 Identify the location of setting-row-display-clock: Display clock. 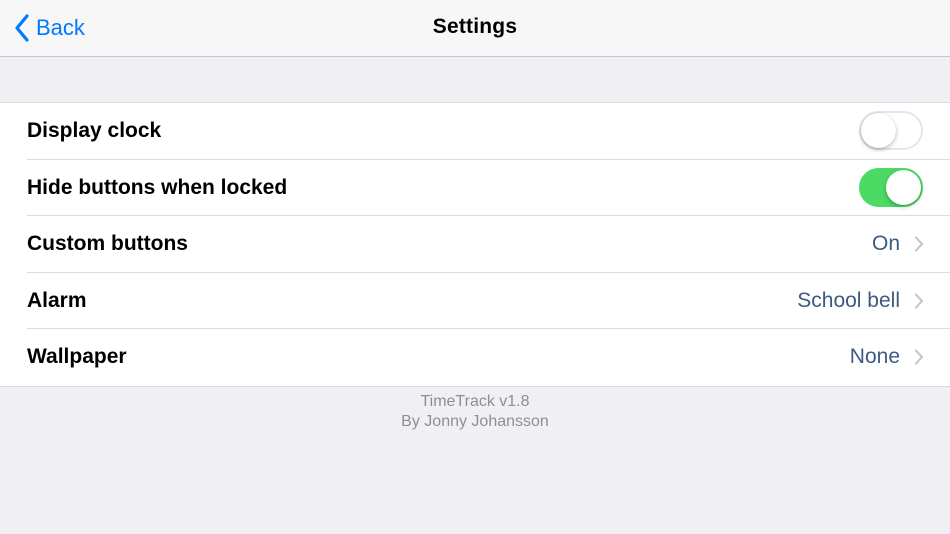
(475, 131).